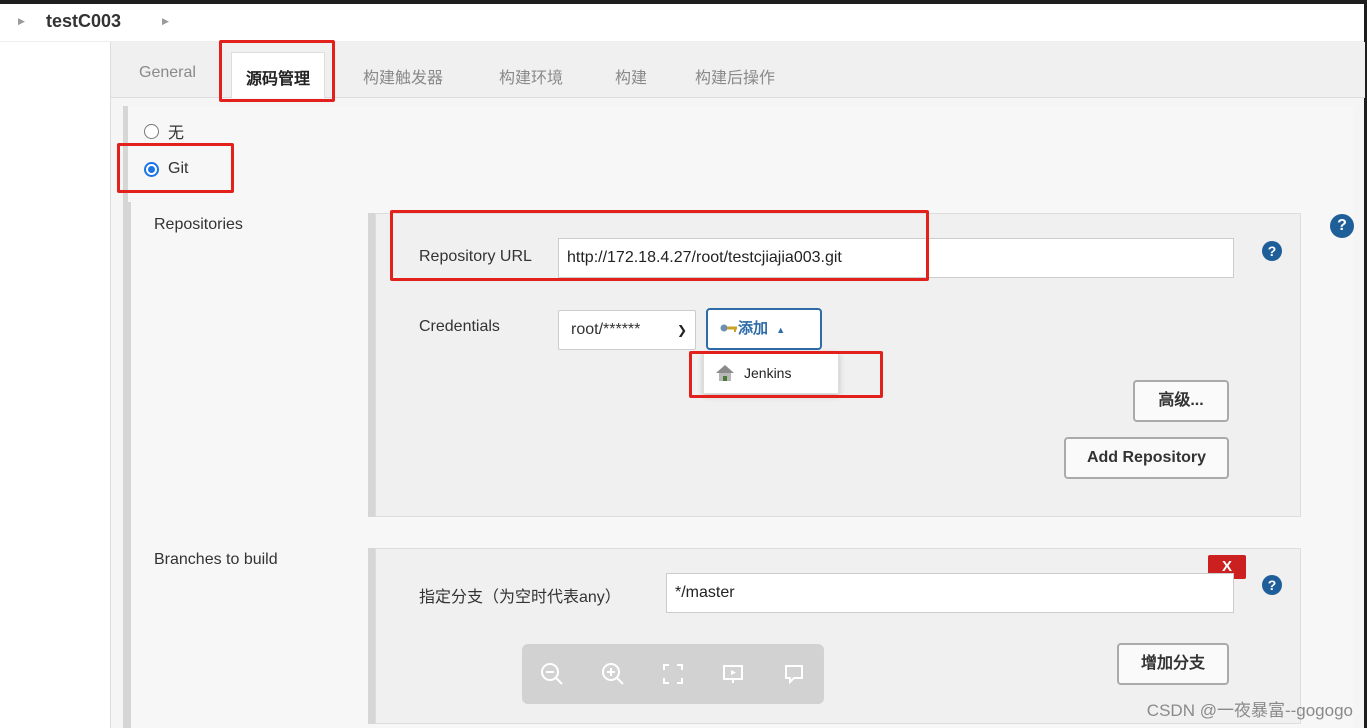 This screenshot has height=728, width=1367. What do you see at coordinates (475, 256) in the screenshot?
I see `repository-url-label: Repository URL` at bounding box center [475, 256].